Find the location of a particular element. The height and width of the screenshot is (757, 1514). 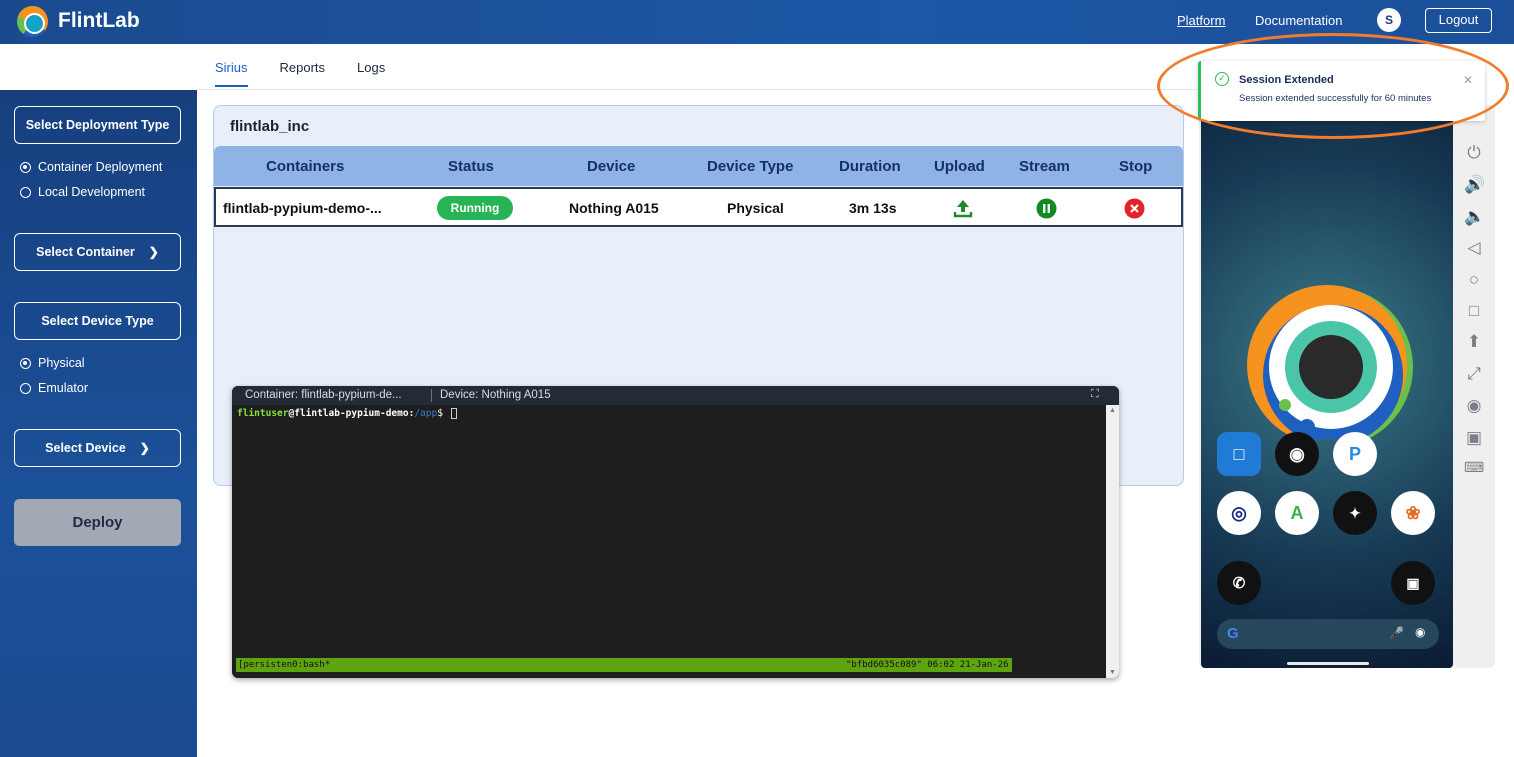

nav-link-documentation: Documentation is located at coordinates (1298, 20).